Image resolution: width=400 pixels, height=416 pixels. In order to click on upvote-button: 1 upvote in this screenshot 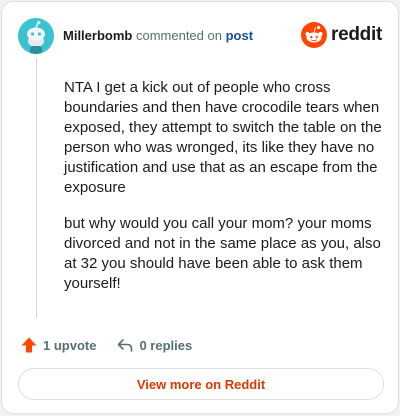, I will do `click(58, 345)`.